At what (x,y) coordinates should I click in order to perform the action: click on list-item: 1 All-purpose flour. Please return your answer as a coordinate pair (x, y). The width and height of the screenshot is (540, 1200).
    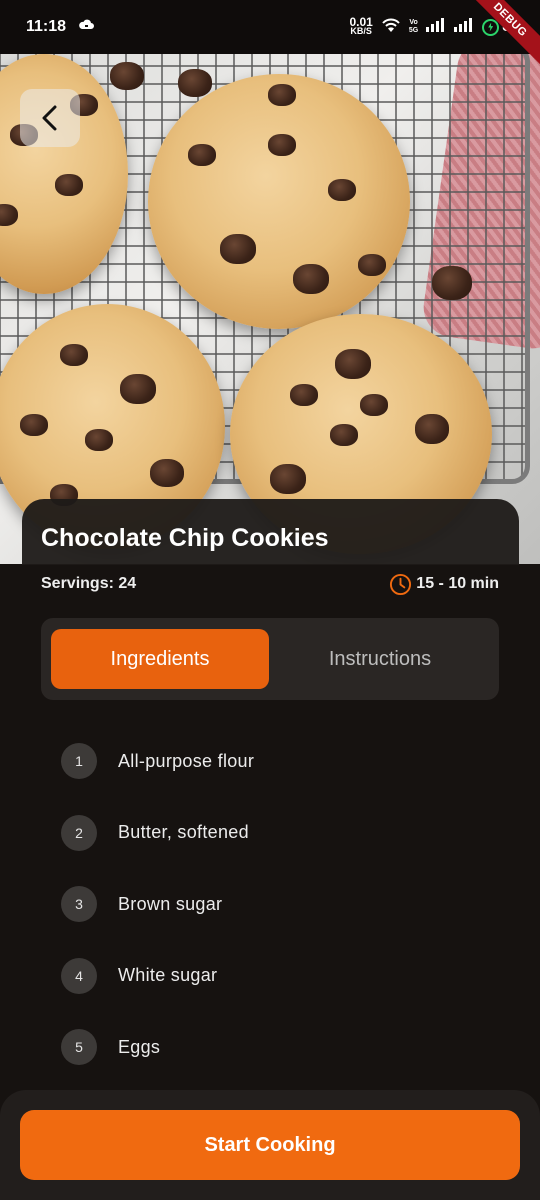
    Looking at the image, I should click on (276, 761).